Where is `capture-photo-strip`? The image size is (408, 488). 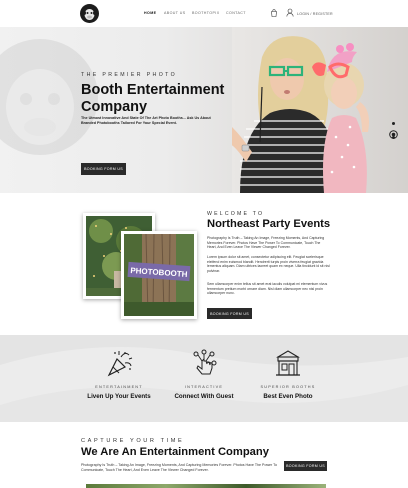 capture-photo-strip is located at coordinates (206, 486).